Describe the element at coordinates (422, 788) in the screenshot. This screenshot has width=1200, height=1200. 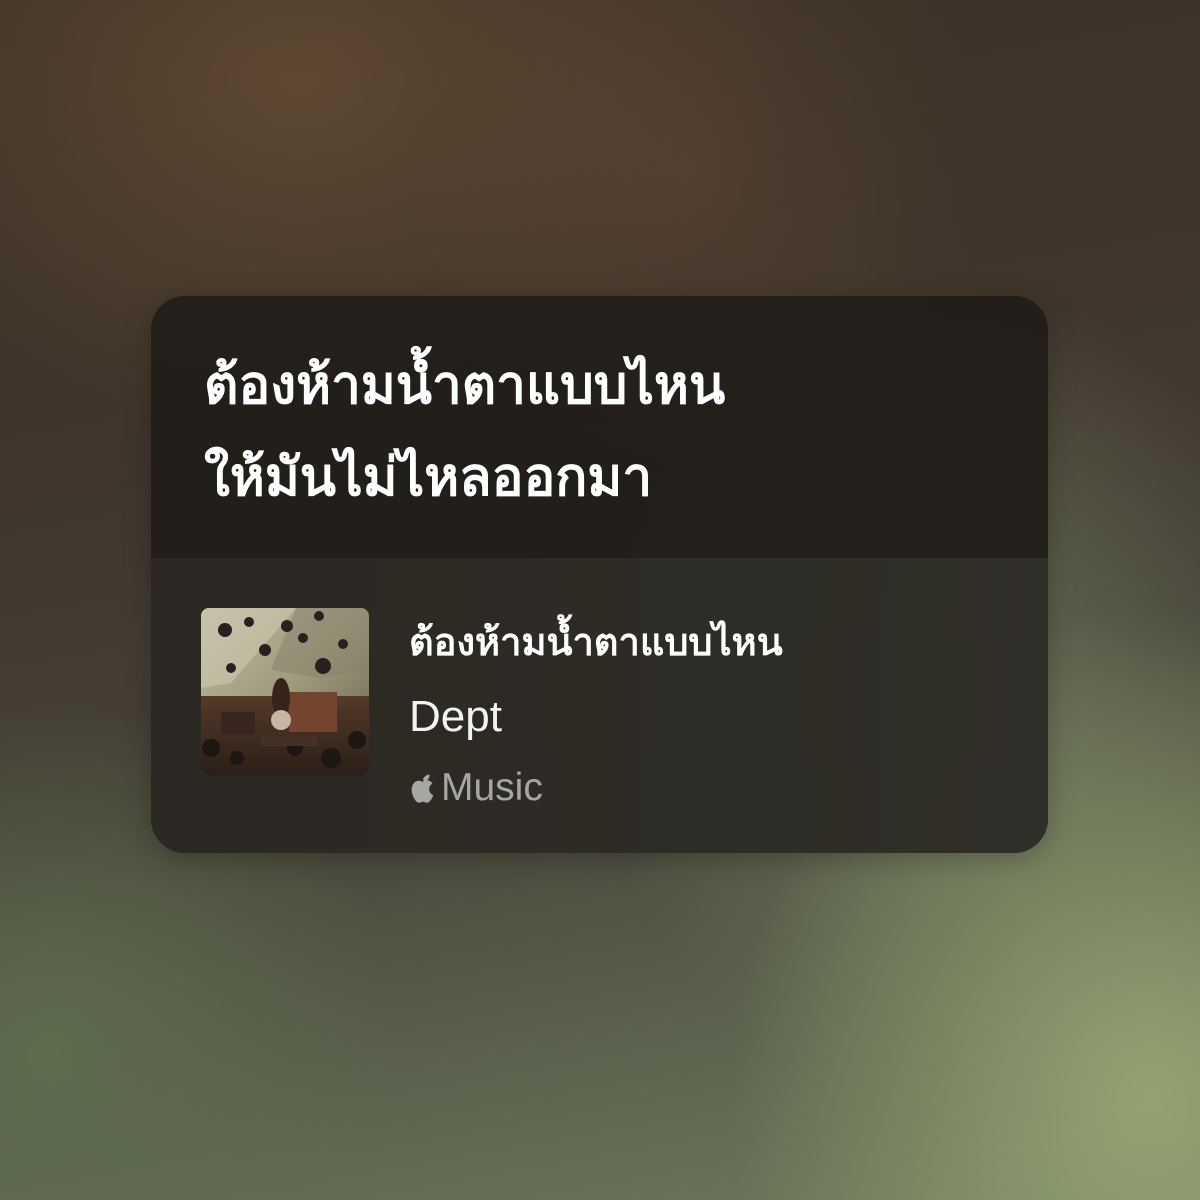
I see `apple-logo-icon` at that location.